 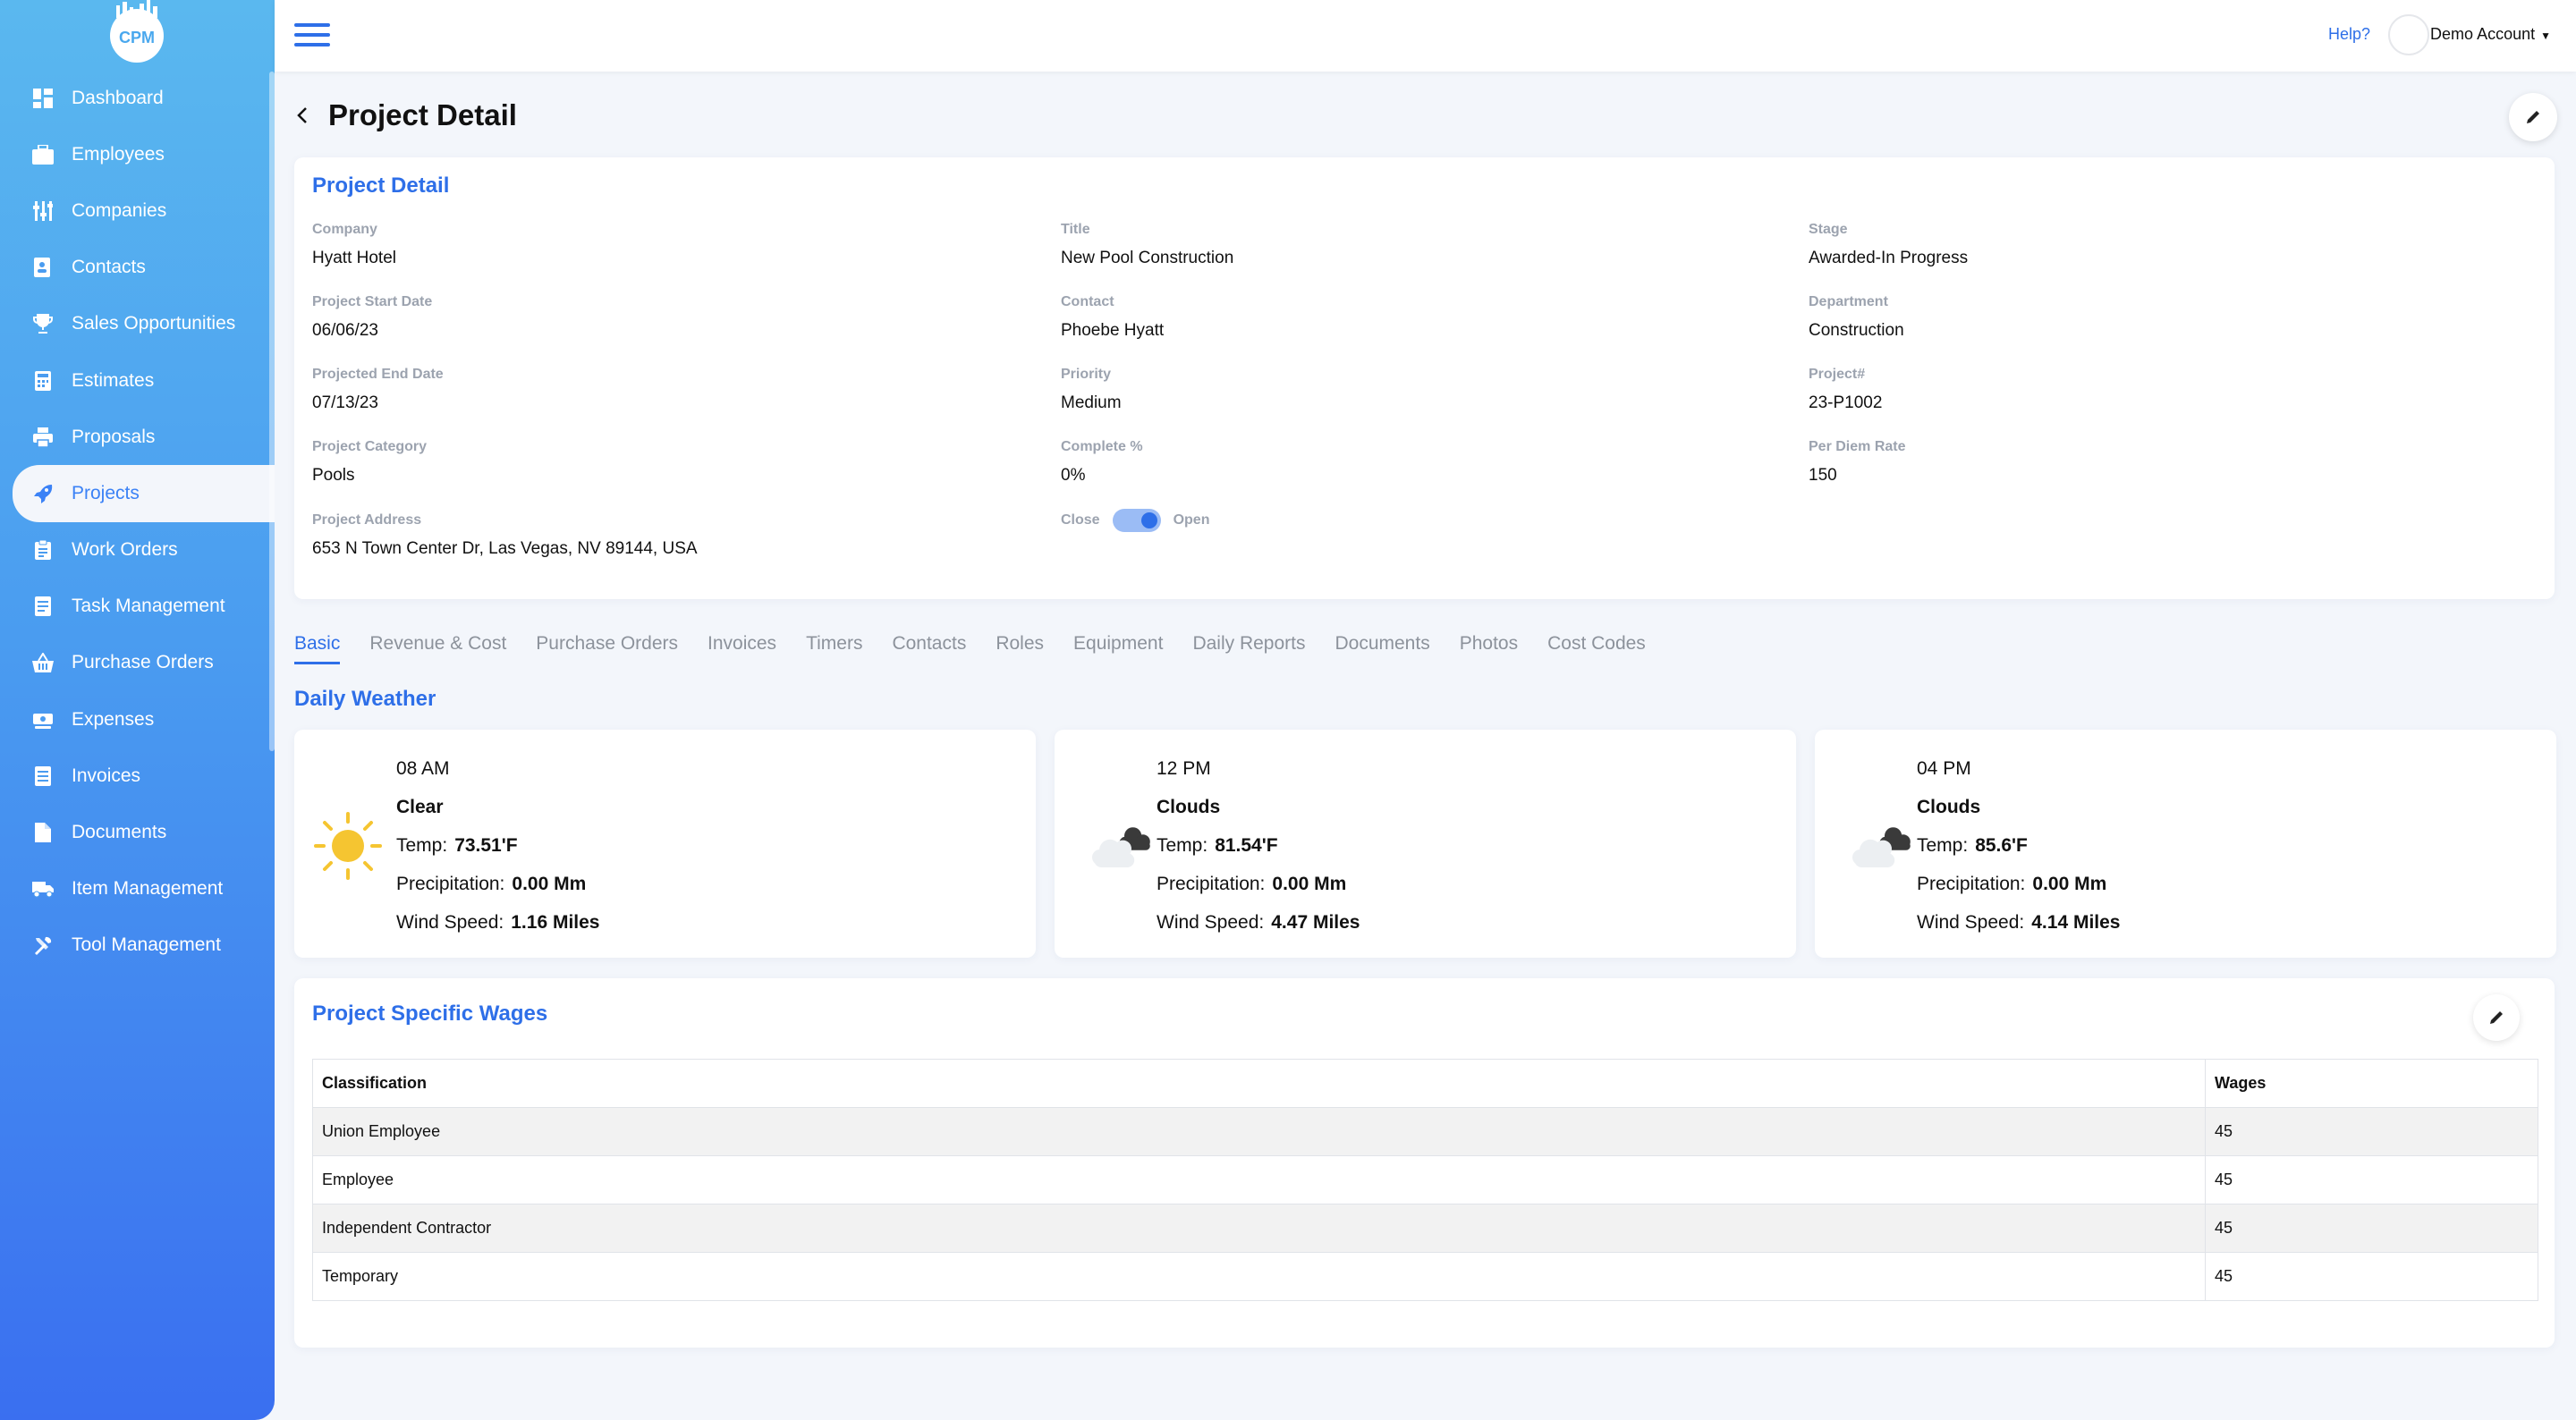 I want to click on classification-cell: Employee, so click(x=1259, y=1179).